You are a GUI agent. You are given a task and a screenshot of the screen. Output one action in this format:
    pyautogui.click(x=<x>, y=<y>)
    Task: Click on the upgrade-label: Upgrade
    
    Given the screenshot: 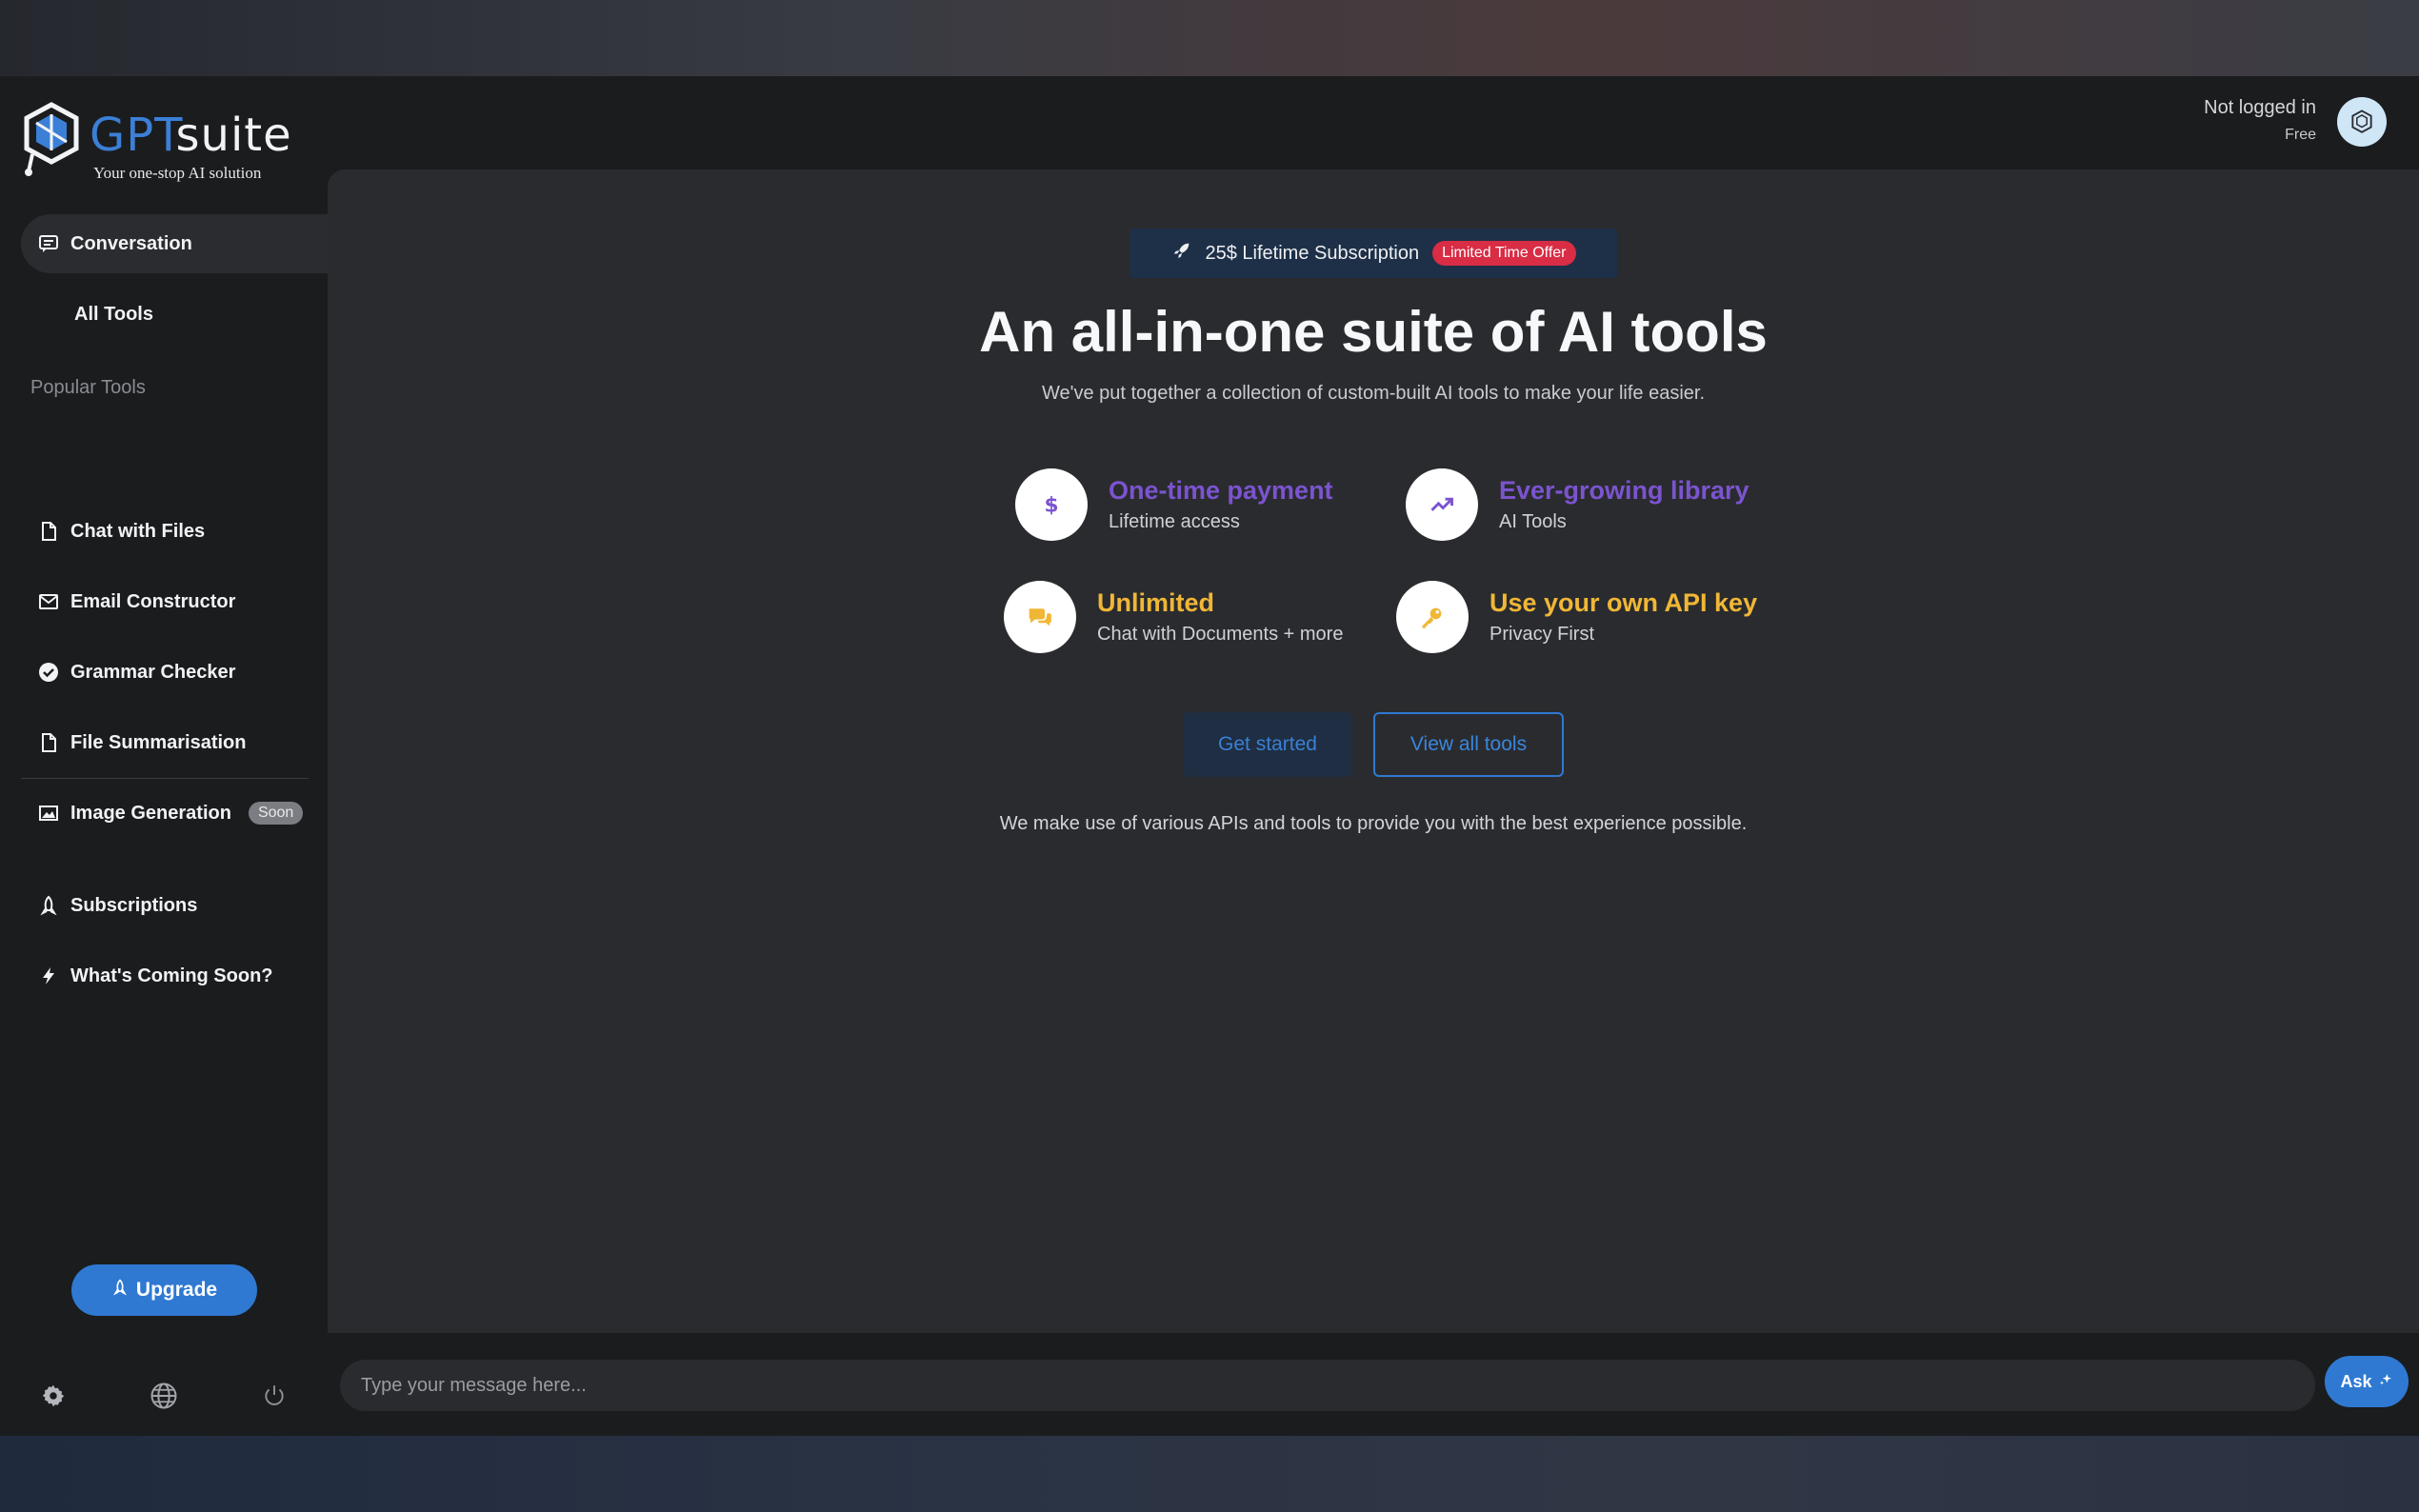 What is the action you would take?
    pyautogui.click(x=176, y=1290)
    